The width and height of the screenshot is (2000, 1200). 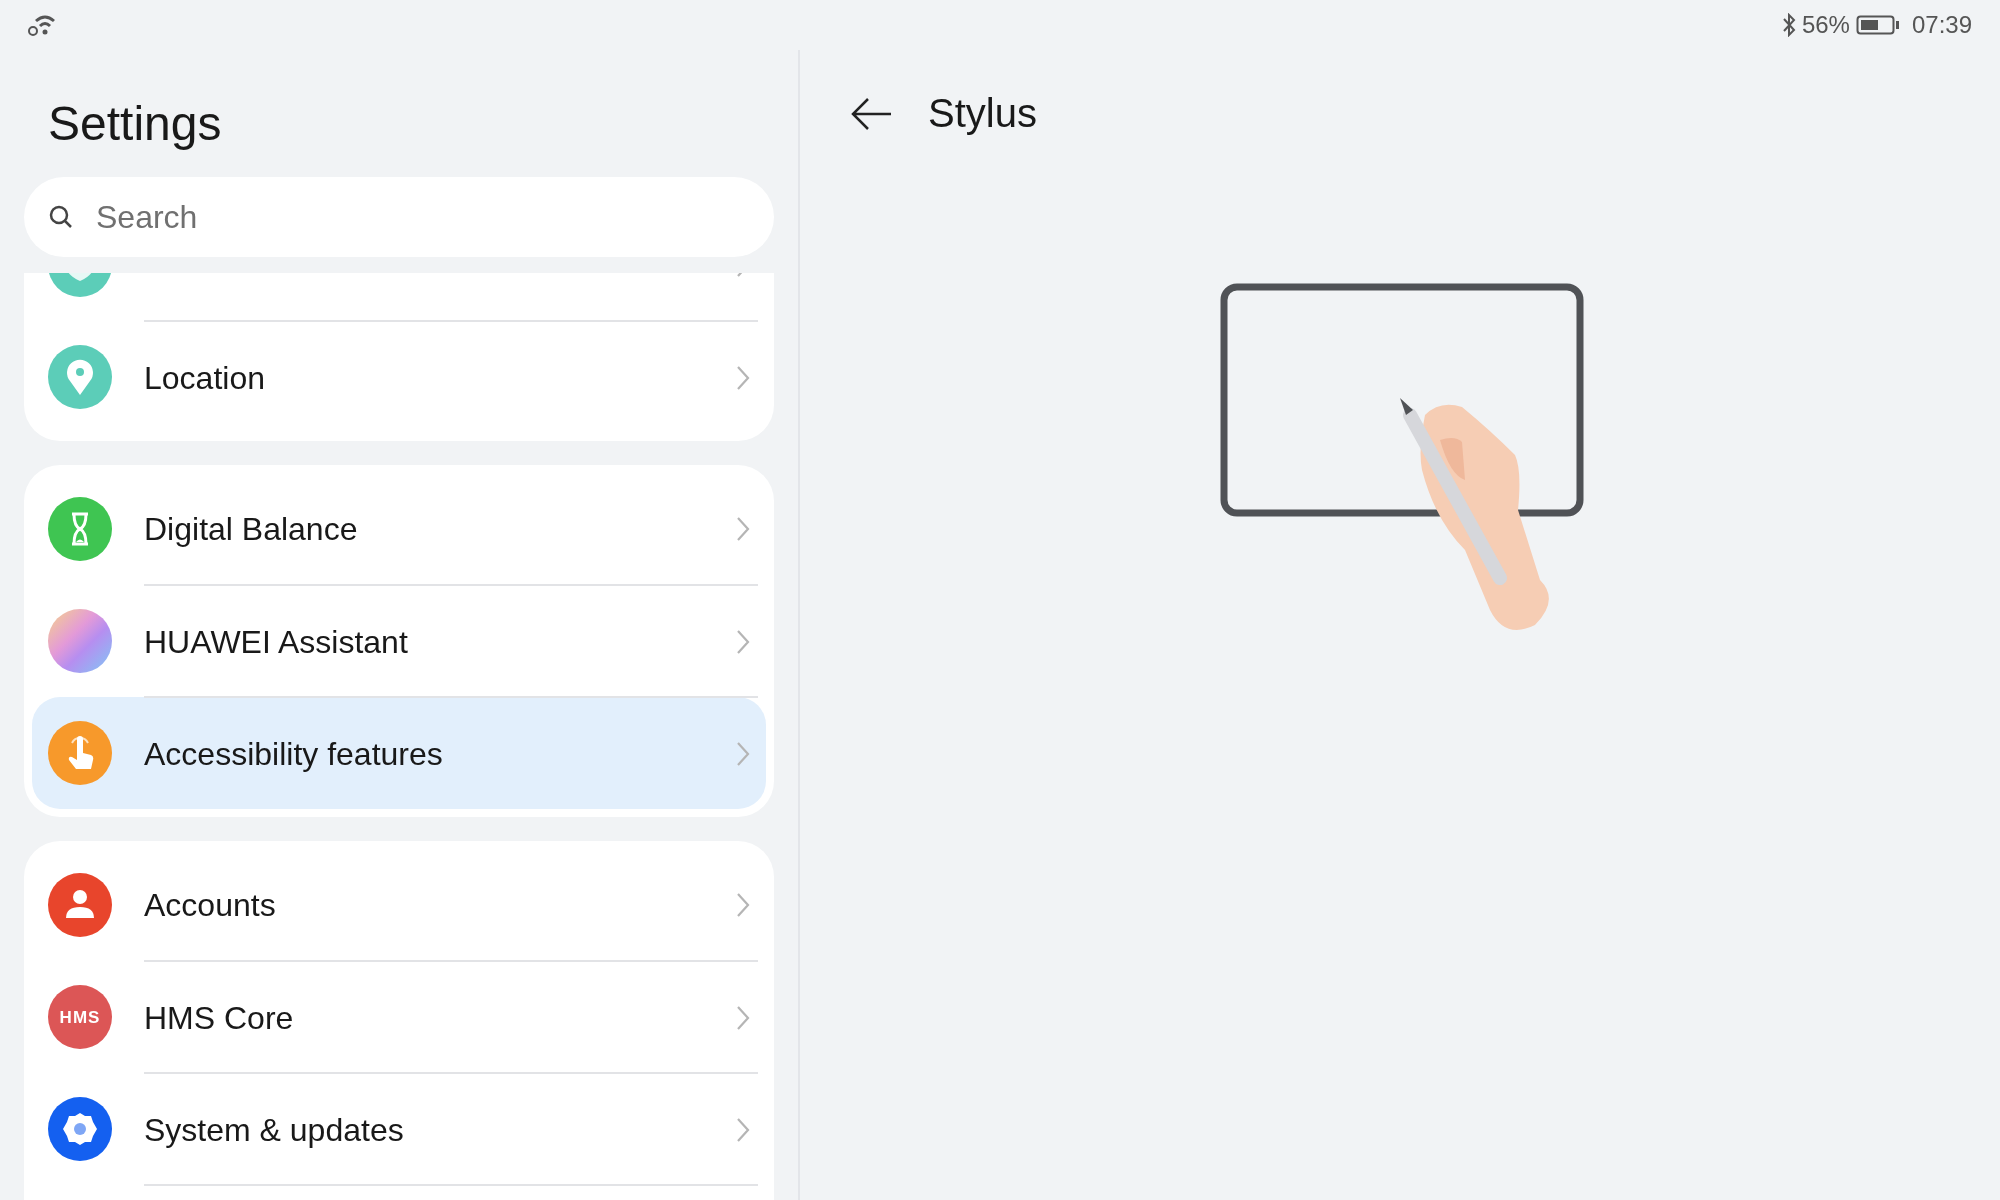 What do you see at coordinates (399, 377) in the screenshot?
I see `settings-item: Location` at bounding box center [399, 377].